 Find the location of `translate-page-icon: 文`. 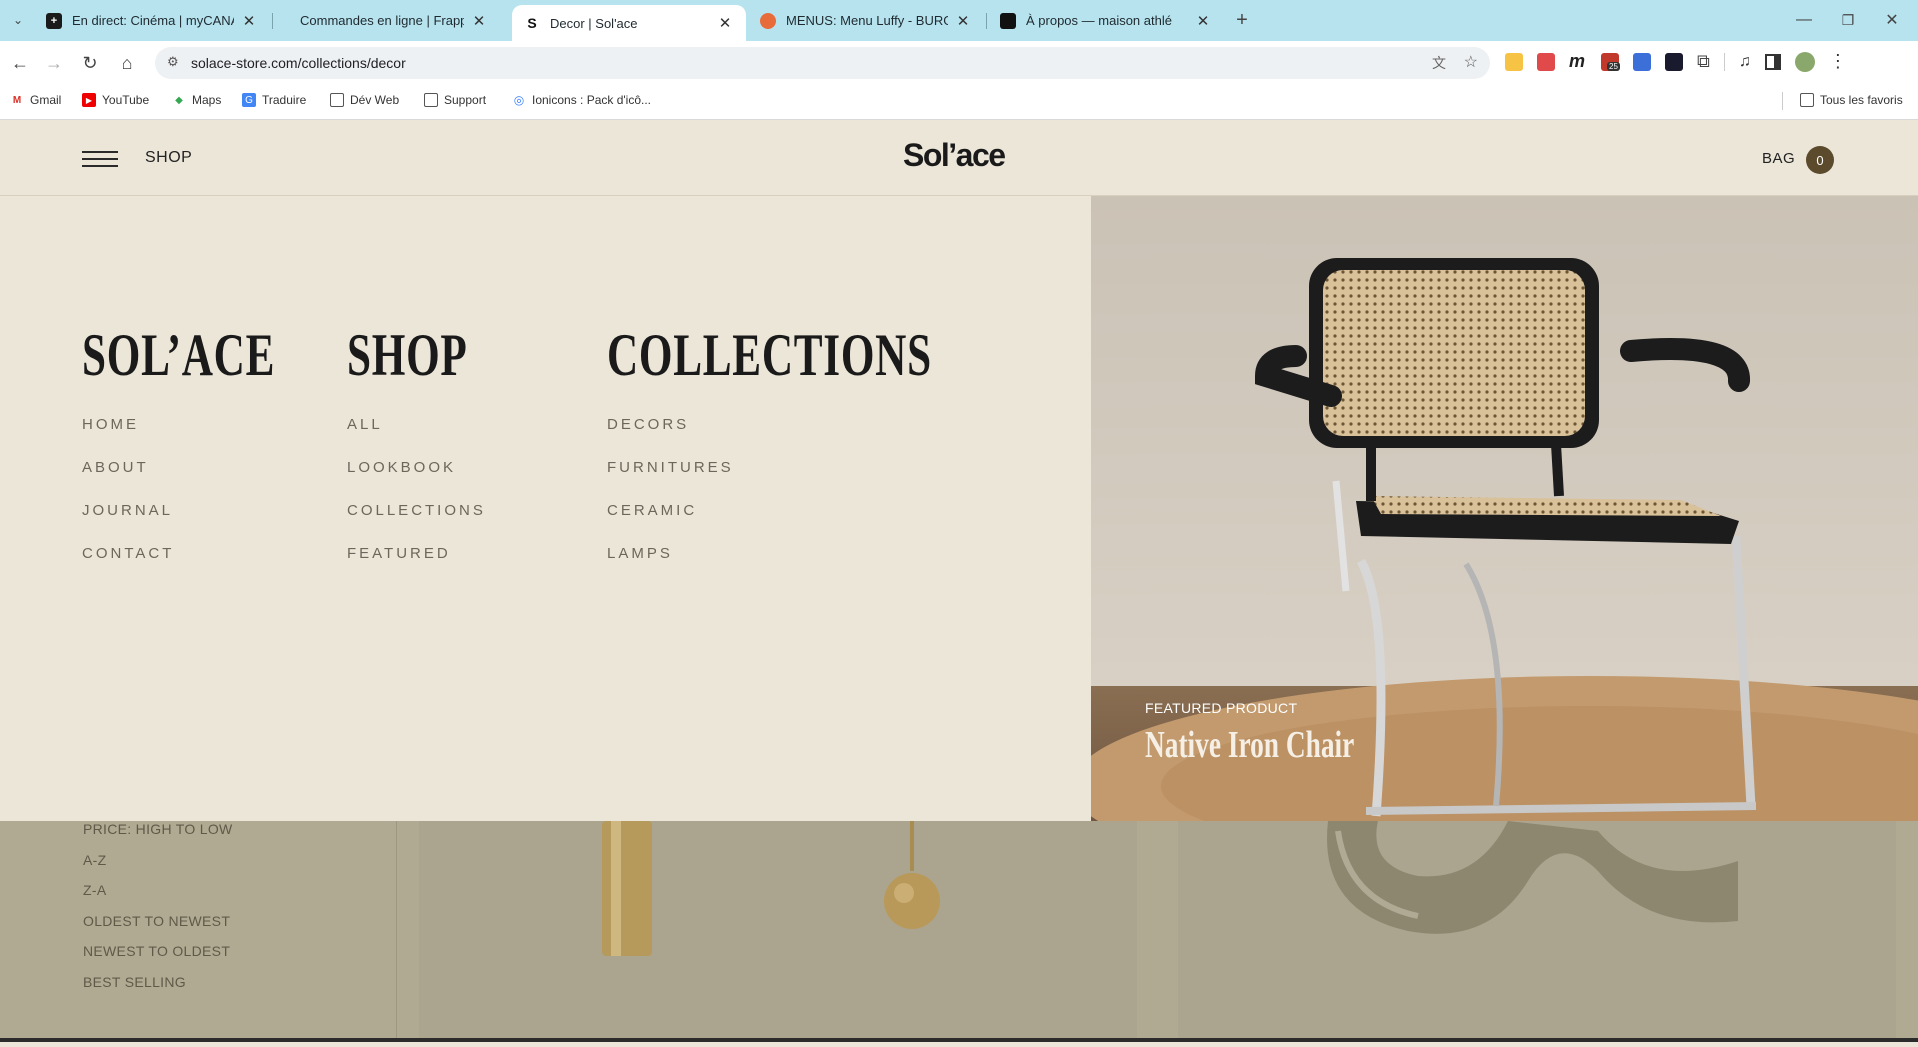

translate-page-icon: 文 is located at coordinates (1439, 63).